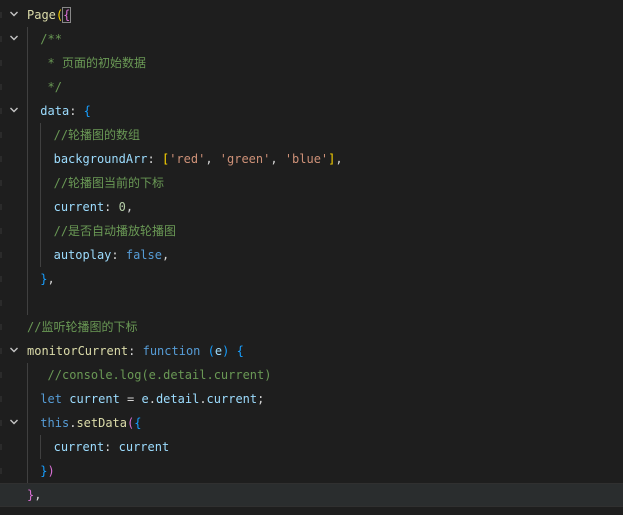 The width and height of the screenshot is (623, 515). I want to click on code-text: /**, so click(51, 39).